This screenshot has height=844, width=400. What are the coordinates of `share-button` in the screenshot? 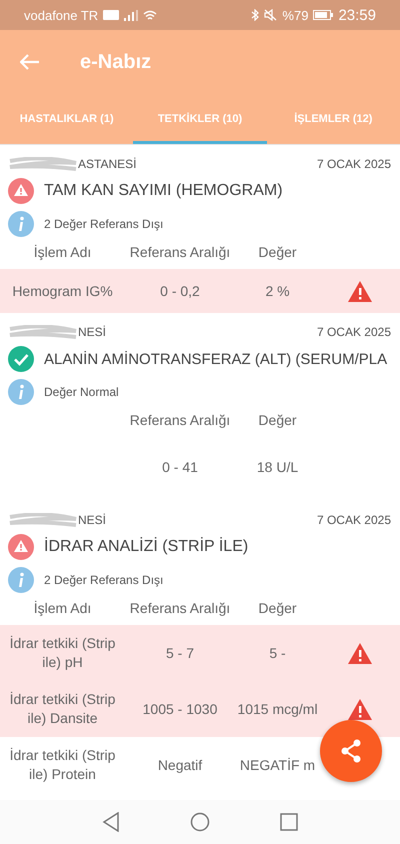 It's located at (351, 751).